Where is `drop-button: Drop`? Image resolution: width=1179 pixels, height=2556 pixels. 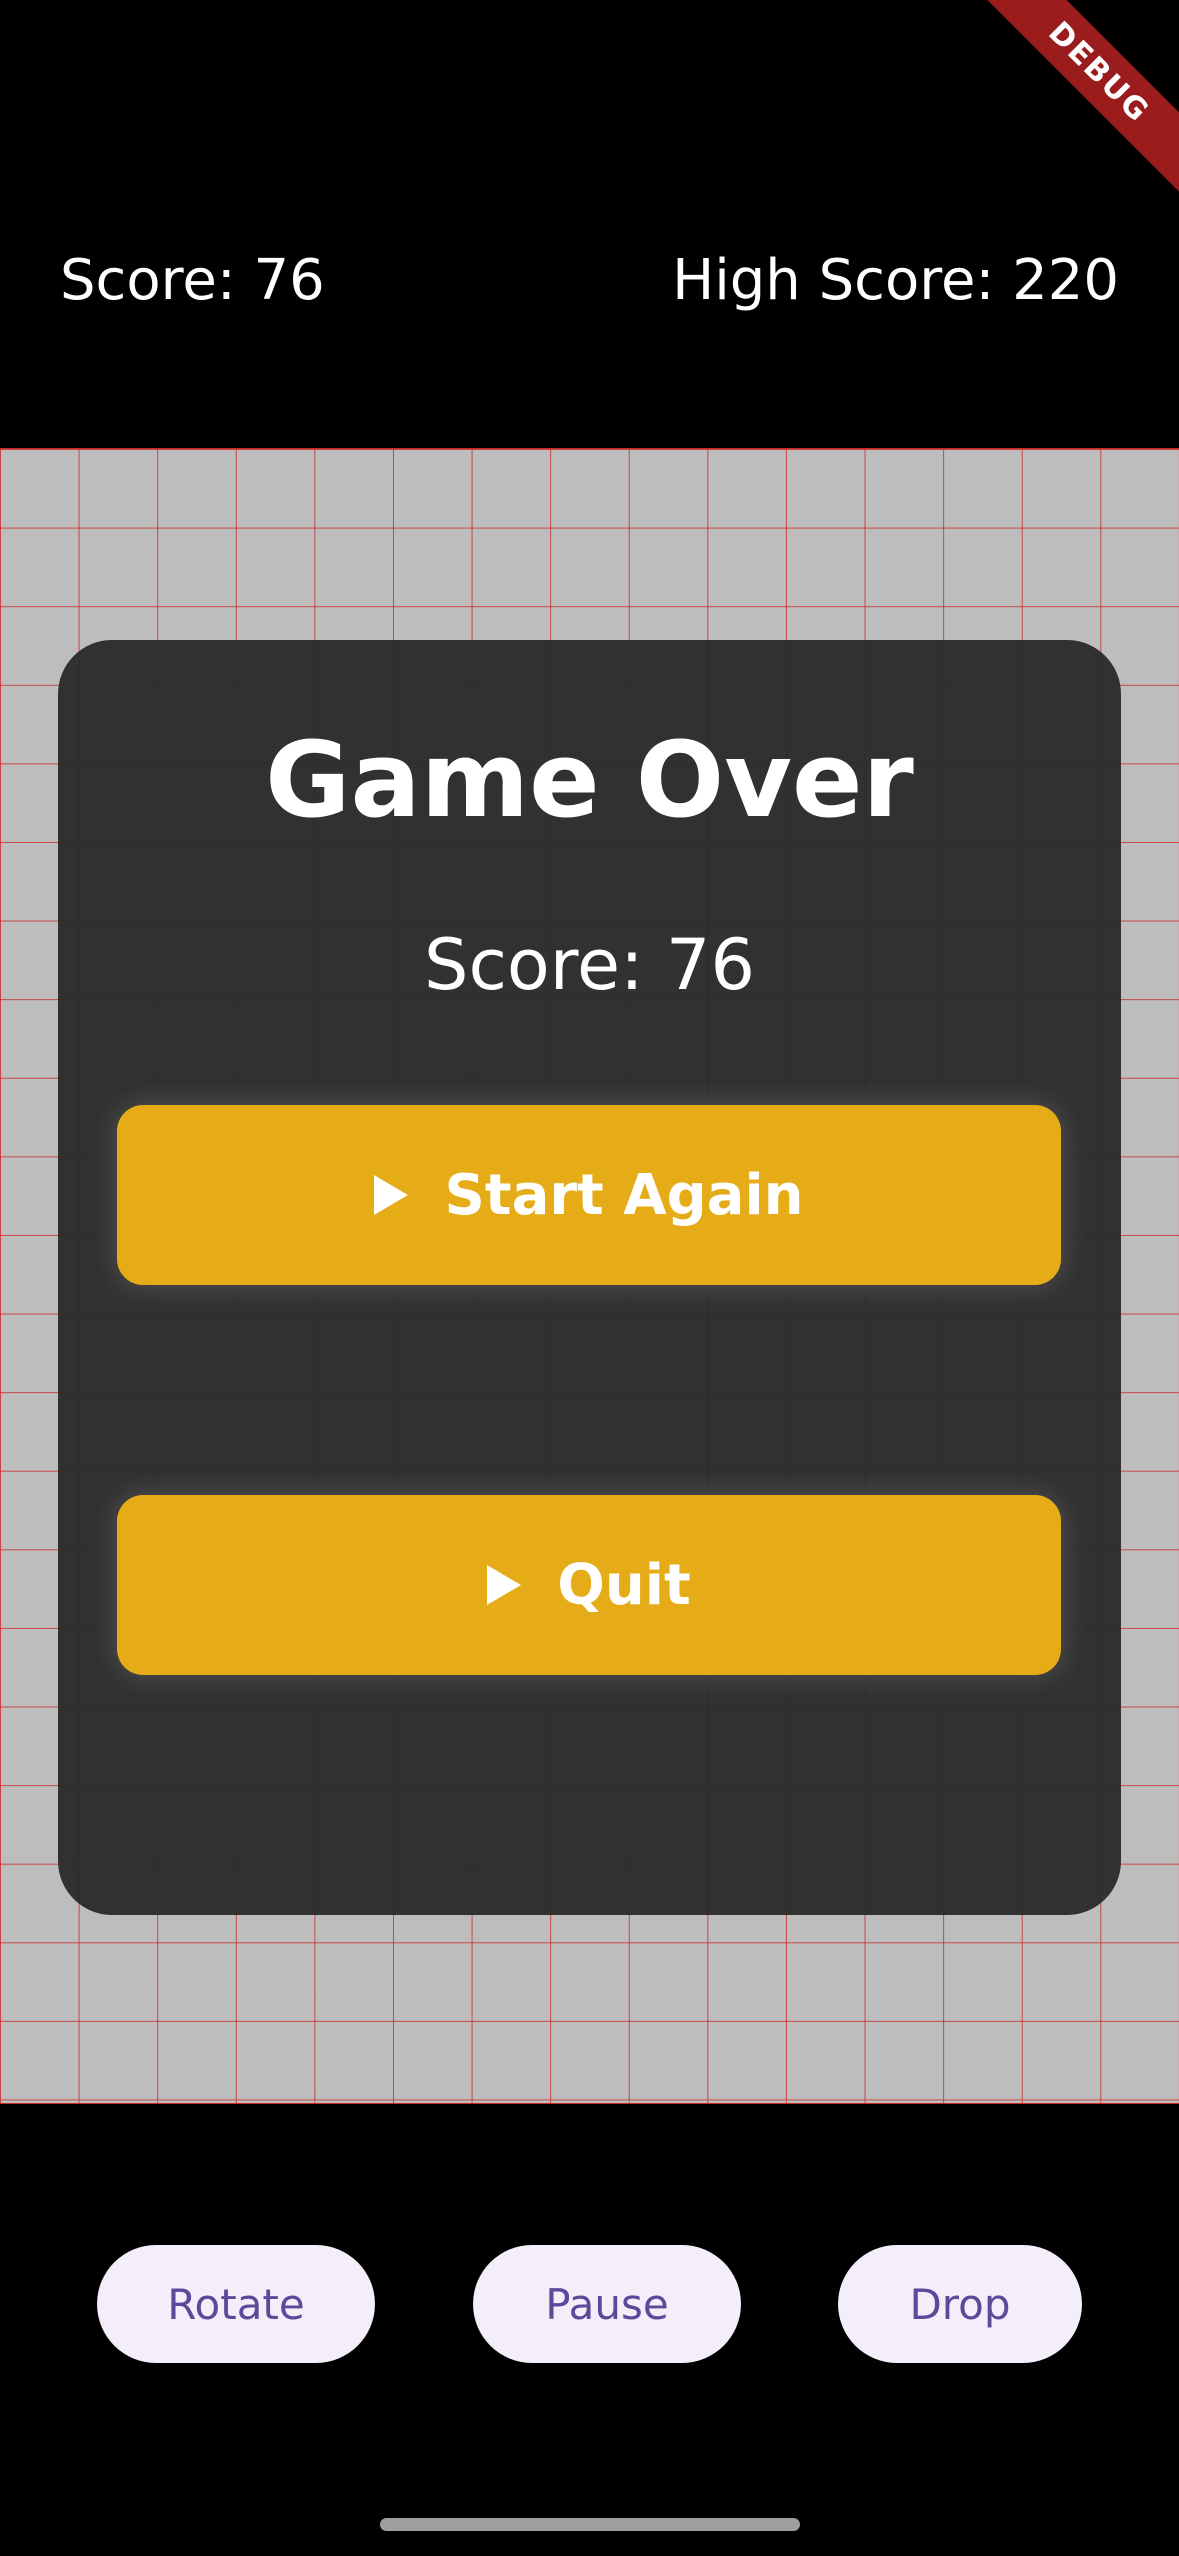 drop-button: Drop is located at coordinates (960, 2304).